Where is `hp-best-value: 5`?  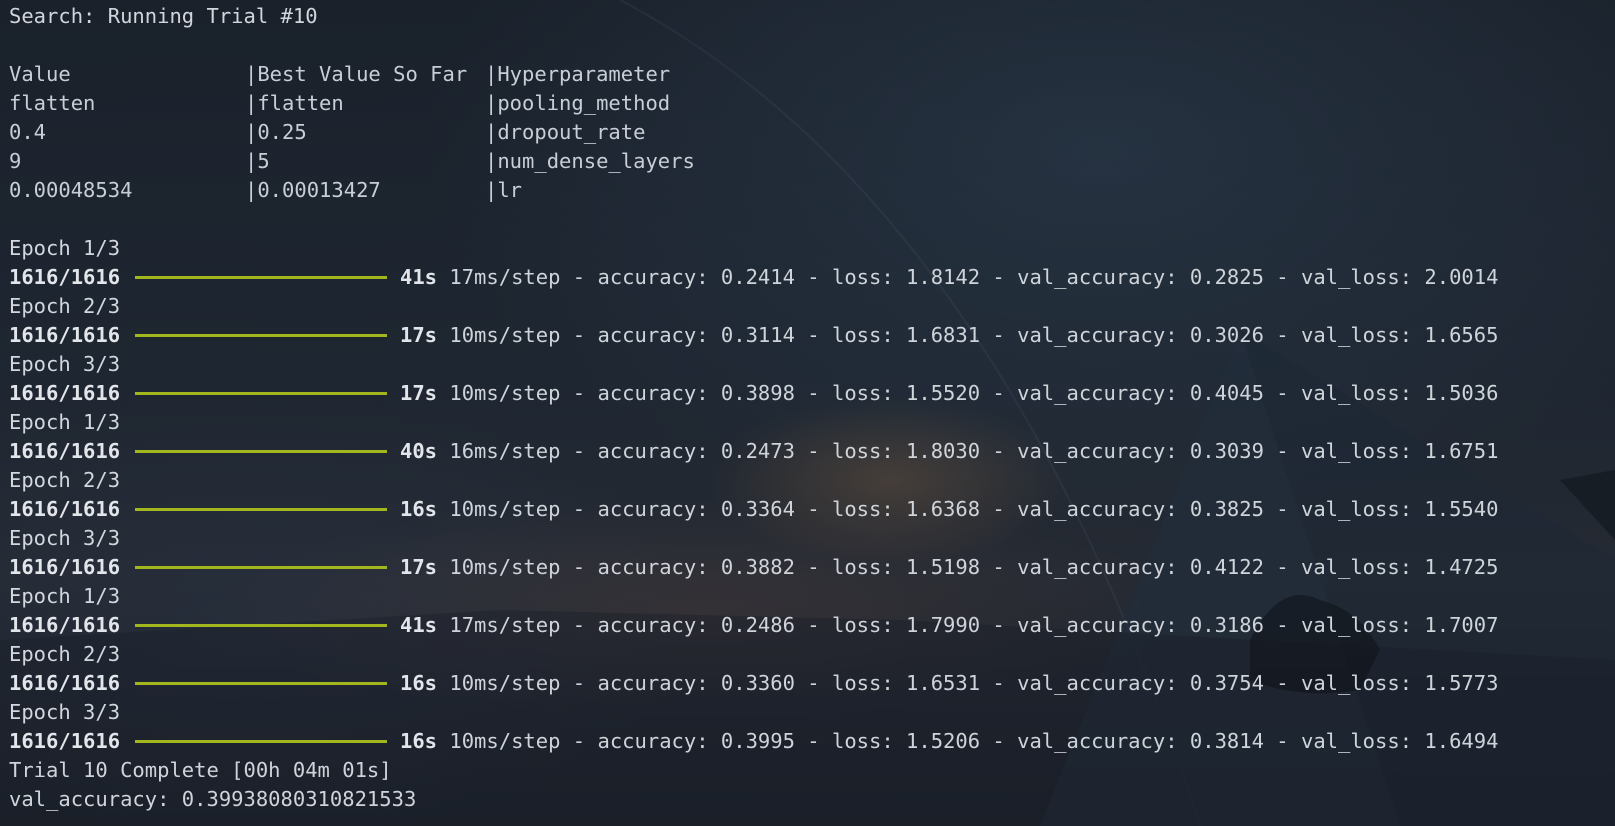 hp-best-value: 5 is located at coordinates (263, 161).